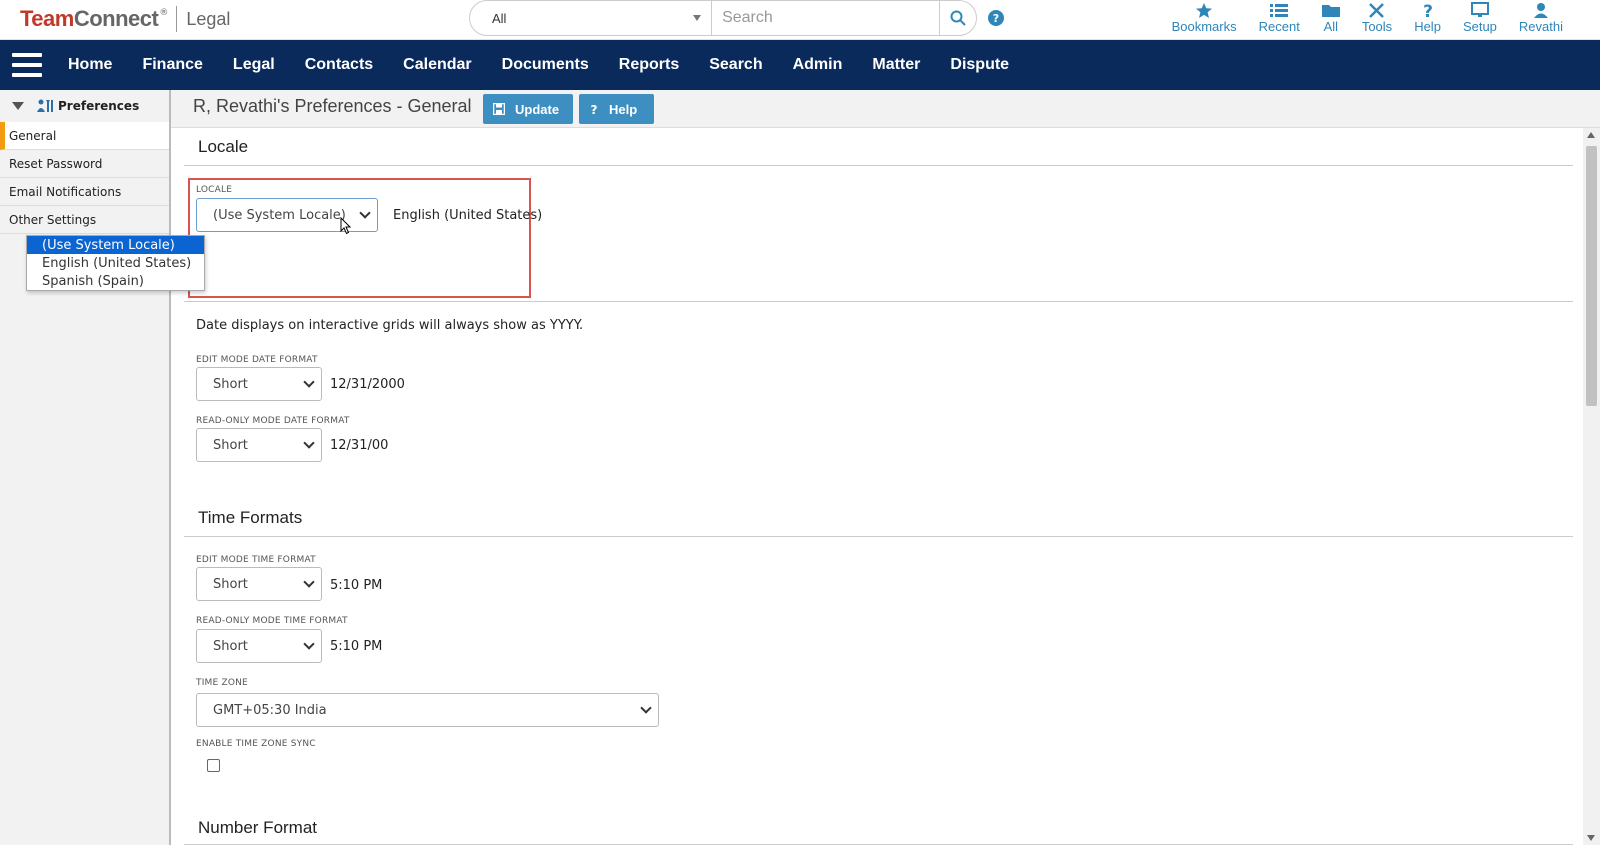 This screenshot has width=1600, height=845. I want to click on nav-calendar: Calendar, so click(437, 65).